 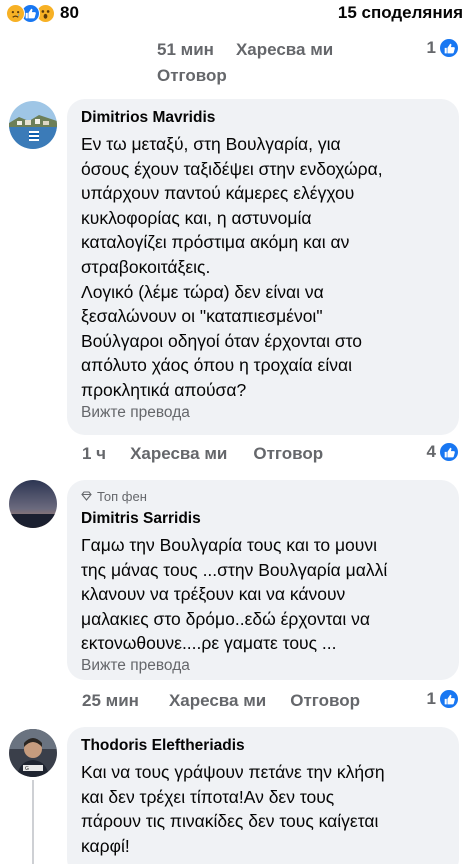 I want to click on post-stats-bar: 80 15 споделяния, so click(x=235, y=13).